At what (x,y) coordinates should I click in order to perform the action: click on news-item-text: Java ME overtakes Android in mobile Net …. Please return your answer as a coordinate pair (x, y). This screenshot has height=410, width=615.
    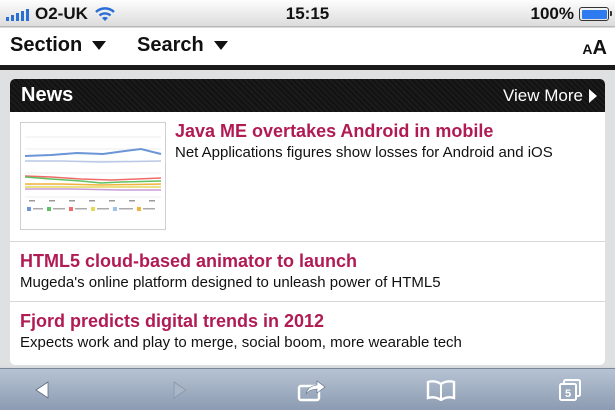
    Looking at the image, I should click on (364, 141).